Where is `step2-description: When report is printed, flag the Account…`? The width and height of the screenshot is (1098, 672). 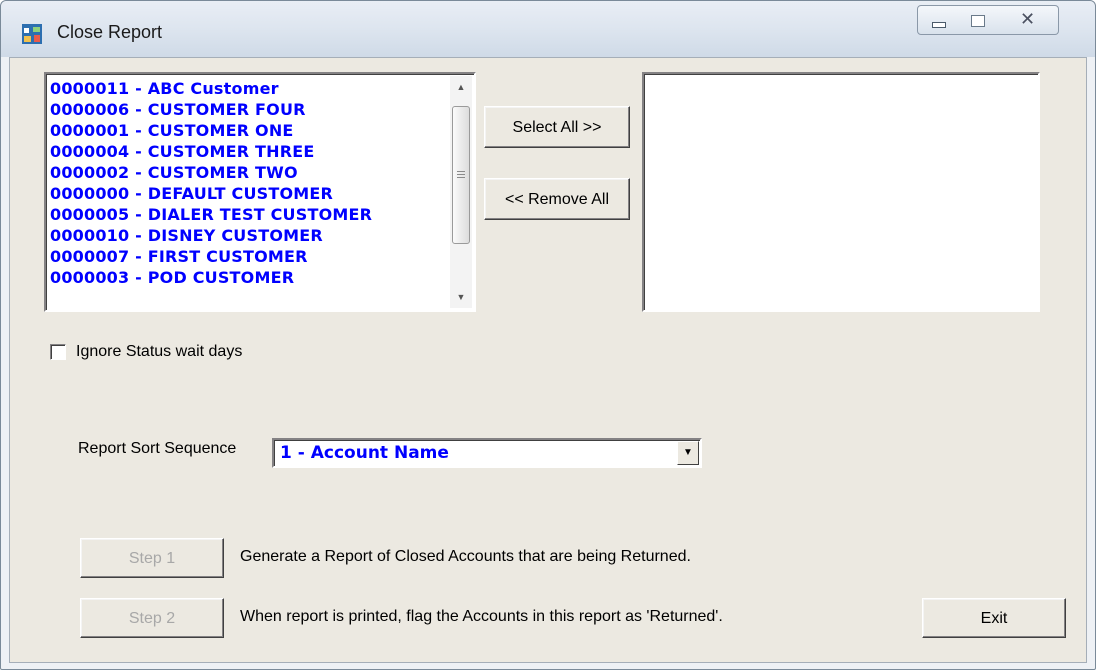 step2-description: When report is printed, flag the Account… is located at coordinates (481, 616).